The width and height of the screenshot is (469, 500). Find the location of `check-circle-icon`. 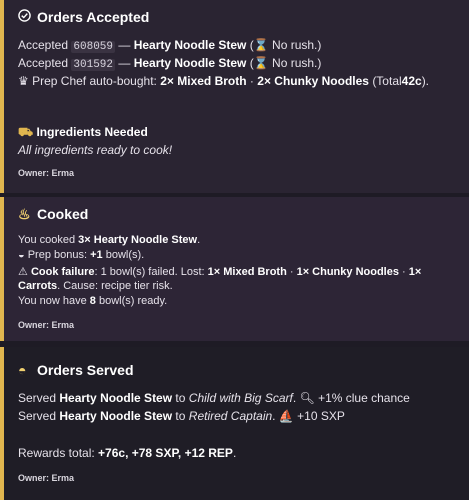

check-circle-icon is located at coordinates (25, 17).